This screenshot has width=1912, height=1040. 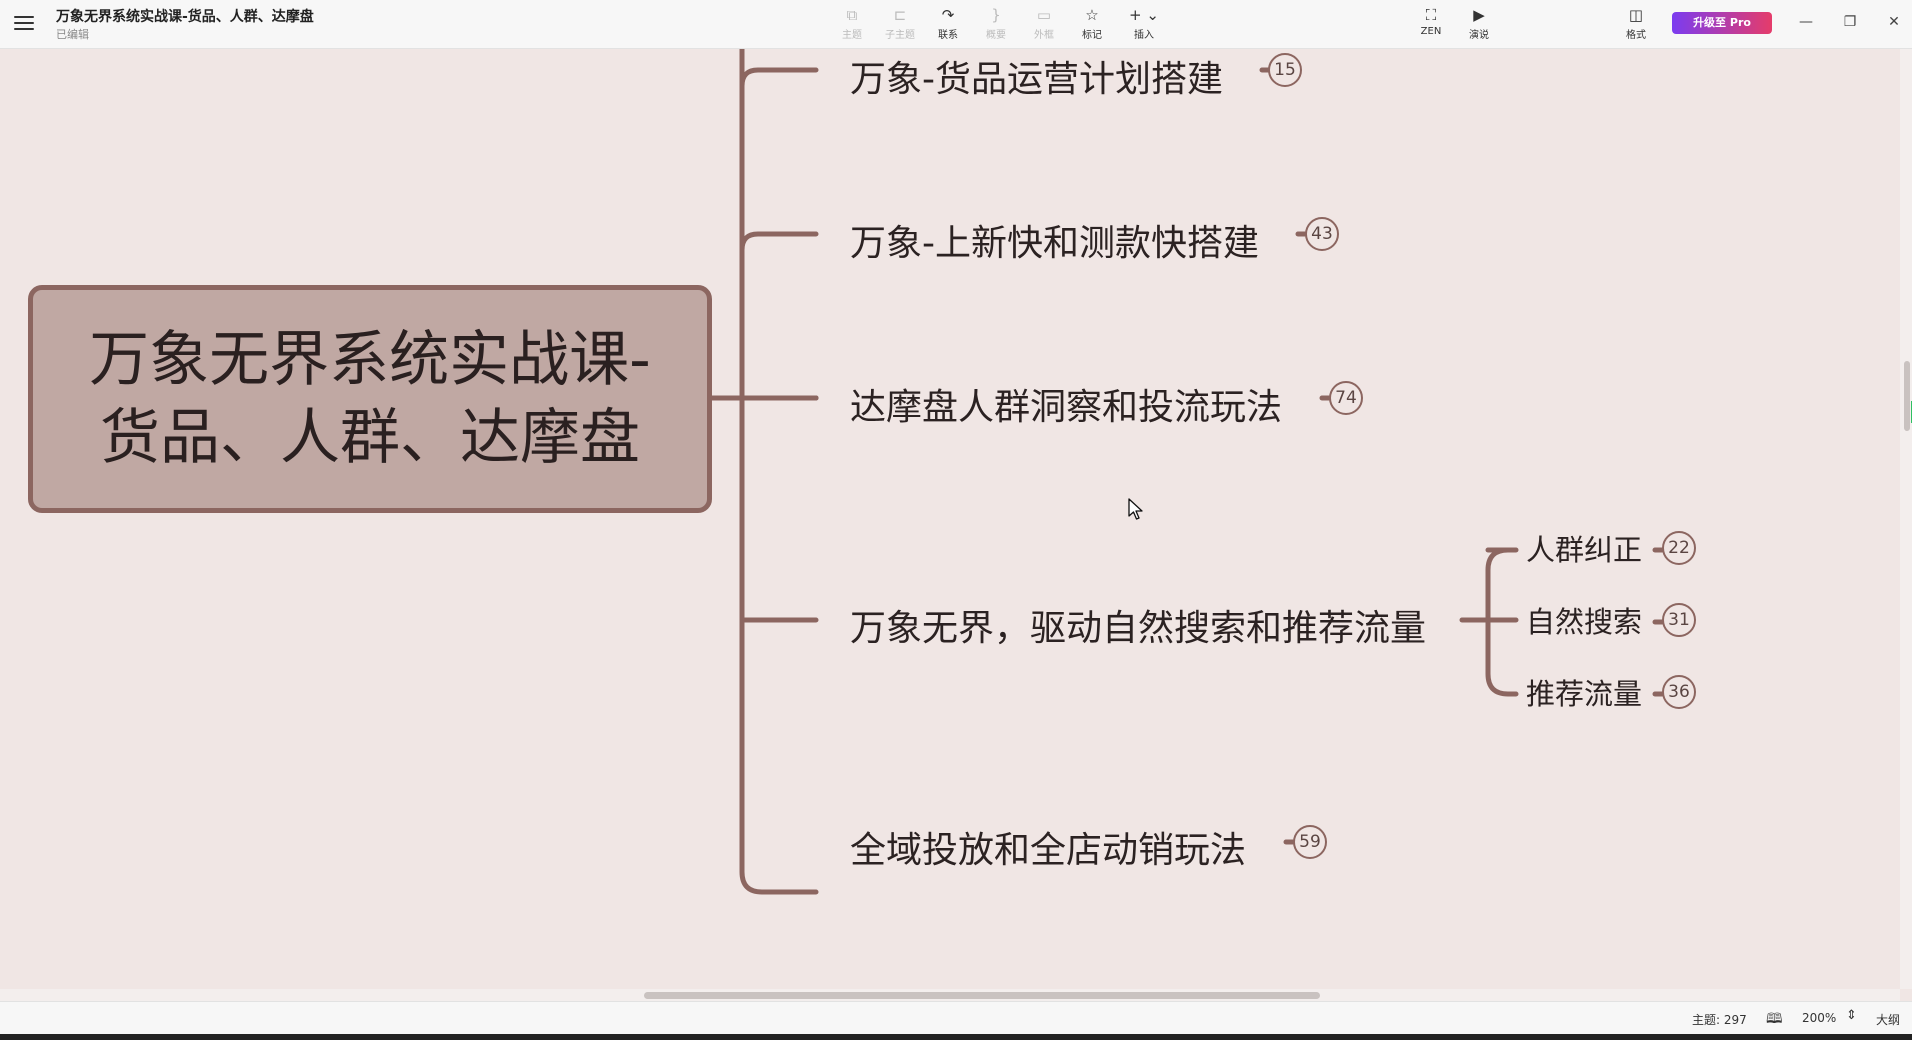 What do you see at coordinates (1346, 398) in the screenshot?
I see `branch-3-count-badge: 74` at bounding box center [1346, 398].